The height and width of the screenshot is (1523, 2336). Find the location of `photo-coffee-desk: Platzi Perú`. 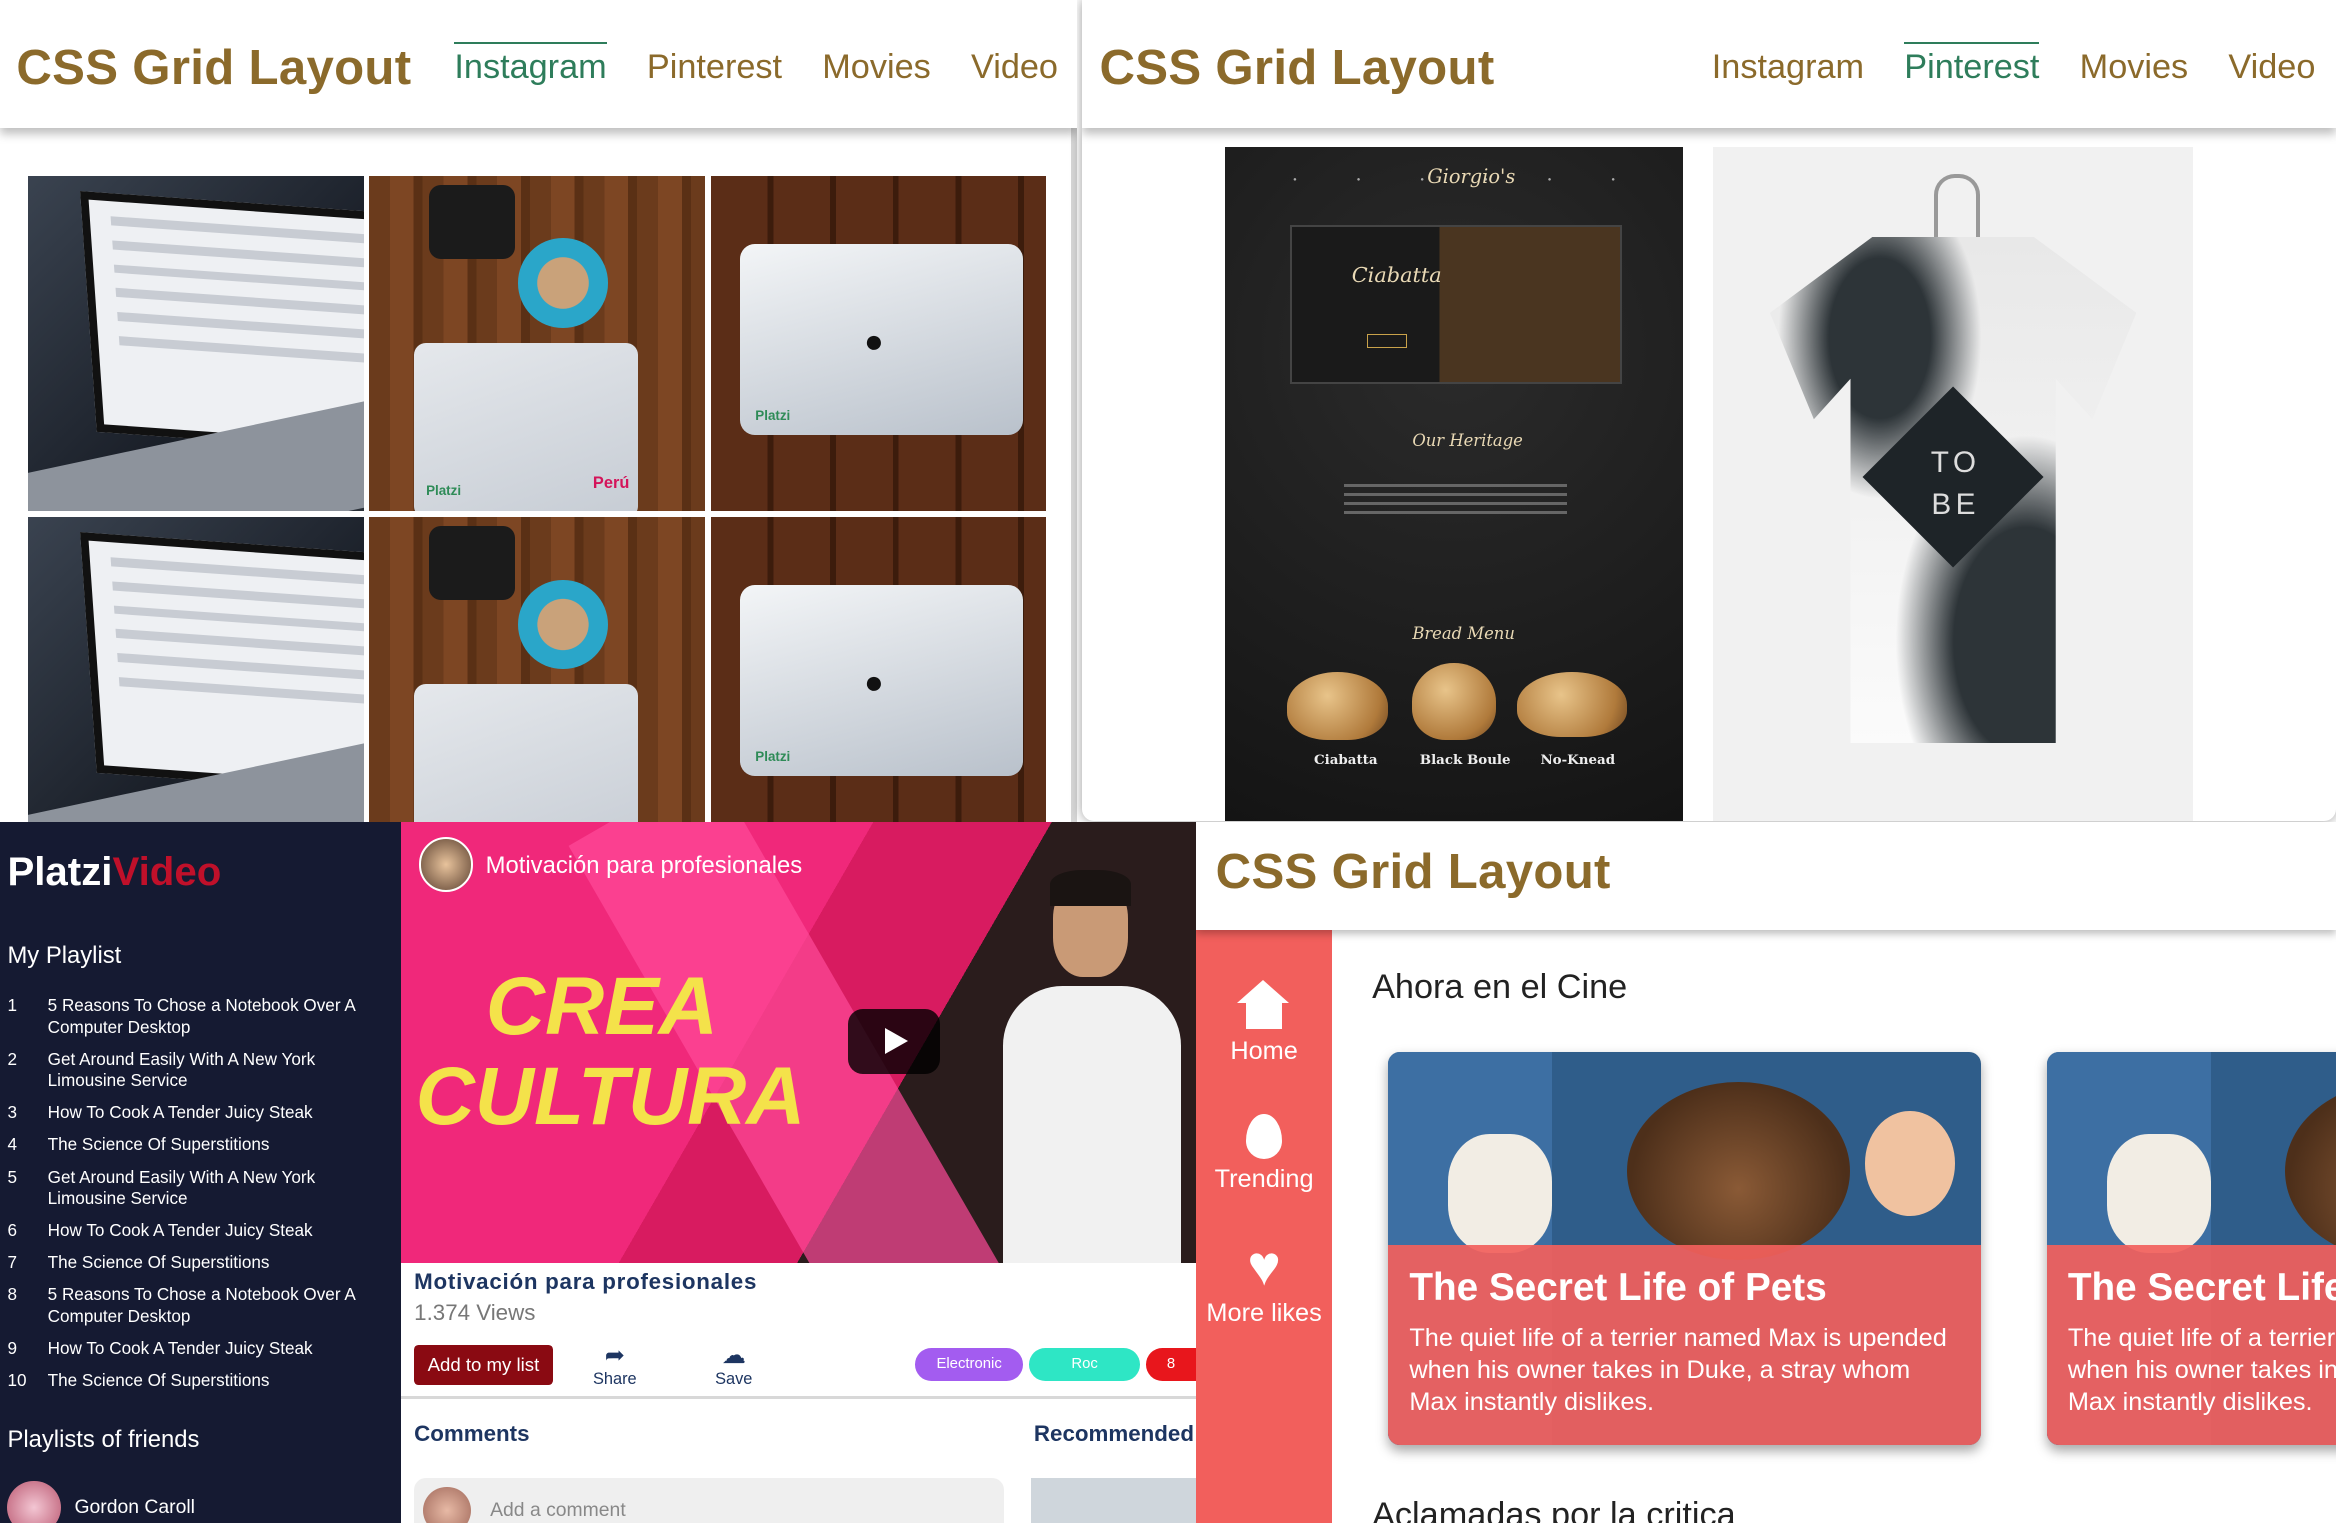

photo-coffee-desk: Platzi Perú is located at coordinates (537, 343).